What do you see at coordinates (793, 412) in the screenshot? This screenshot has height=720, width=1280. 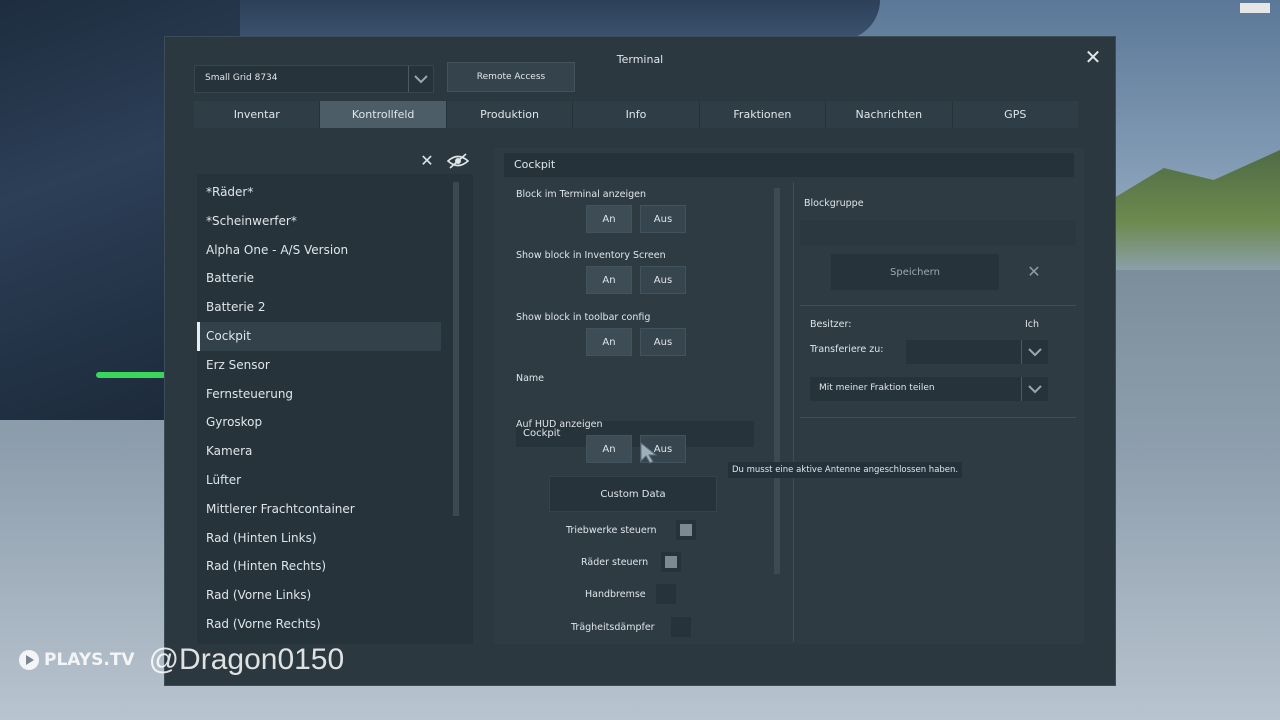 I see `column-divider` at bounding box center [793, 412].